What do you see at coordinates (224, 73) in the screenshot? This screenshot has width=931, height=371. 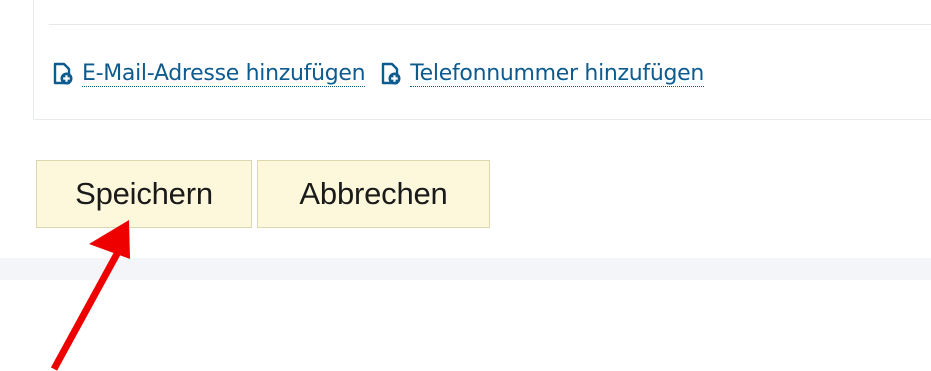 I see `add-email-label: E-Mail-Adresse hinzufügen` at bounding box center [224, 73].